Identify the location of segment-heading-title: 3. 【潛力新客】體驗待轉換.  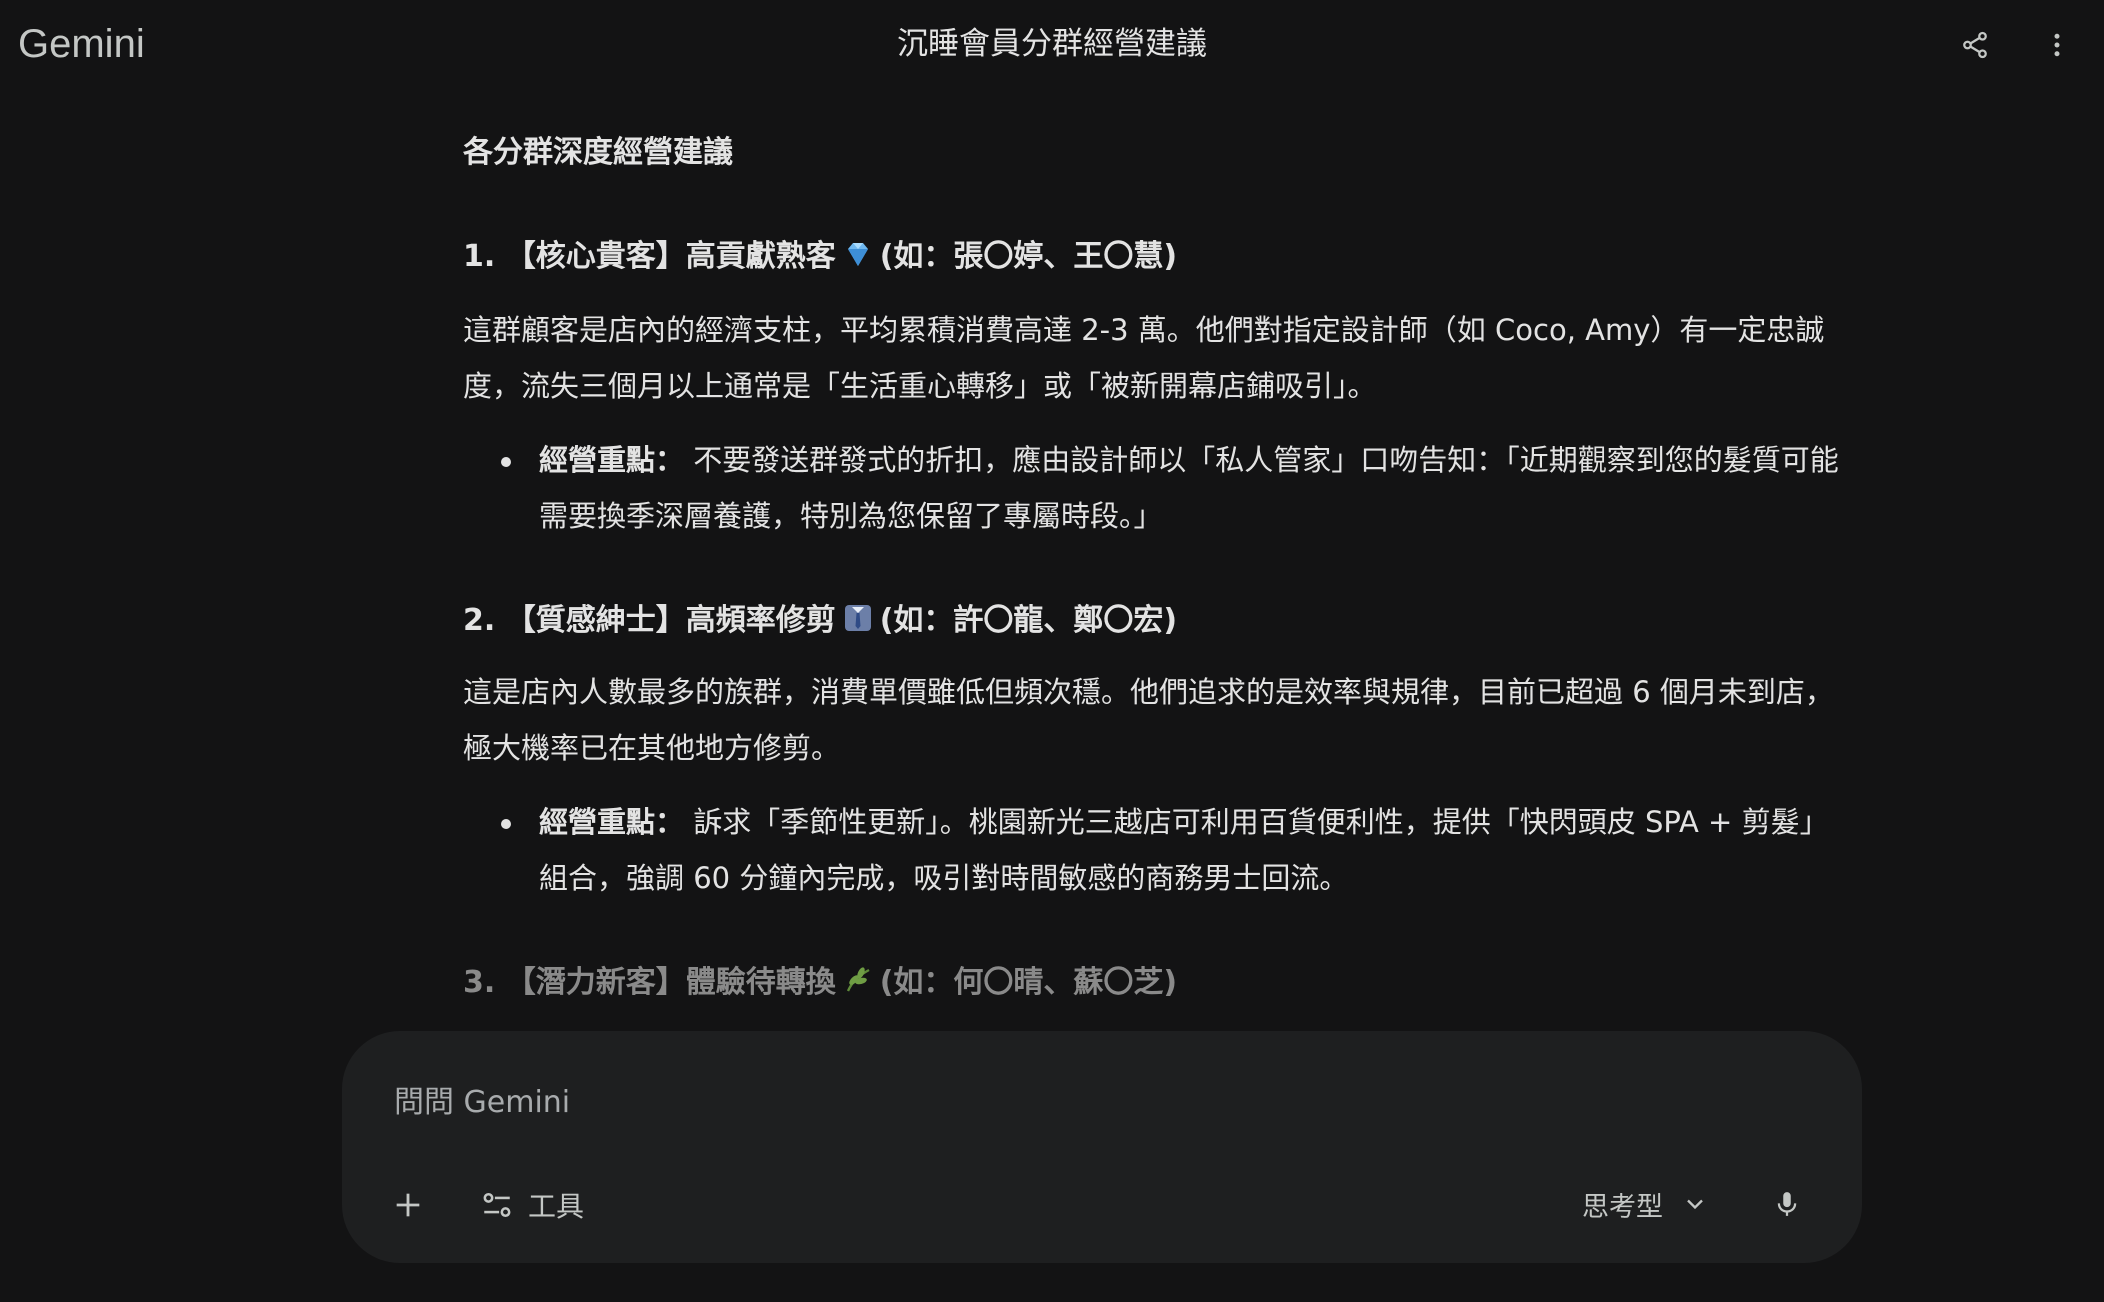
(649, 982).